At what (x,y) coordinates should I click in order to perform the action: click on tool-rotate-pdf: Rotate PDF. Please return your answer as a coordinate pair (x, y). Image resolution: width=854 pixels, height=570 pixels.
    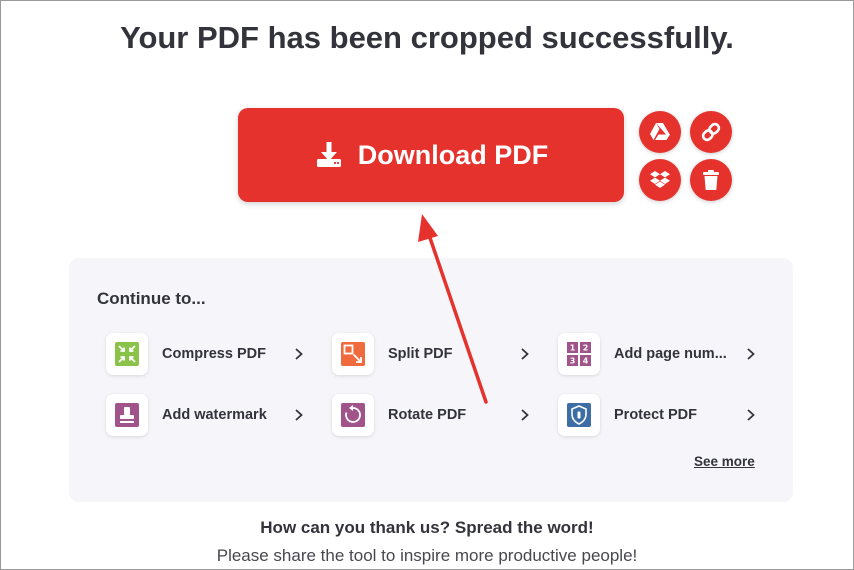
    Looking at the image, I should click on (437, 415).